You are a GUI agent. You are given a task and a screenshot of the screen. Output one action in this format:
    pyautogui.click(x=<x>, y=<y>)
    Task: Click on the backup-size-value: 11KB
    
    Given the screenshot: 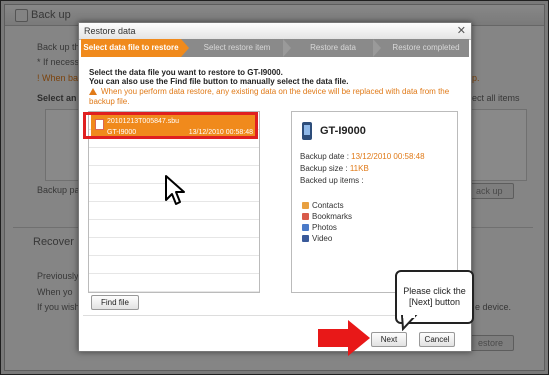 What is the action you would take?
    pyautogui.click(x=359, y=168)
    